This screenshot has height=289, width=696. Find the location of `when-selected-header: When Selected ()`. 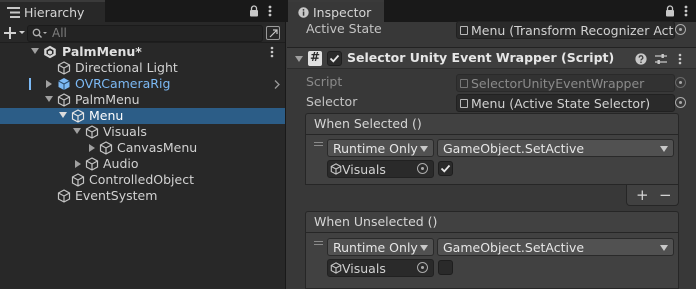

when-selected-header: When Selected () is located at coordinates (492, 124).